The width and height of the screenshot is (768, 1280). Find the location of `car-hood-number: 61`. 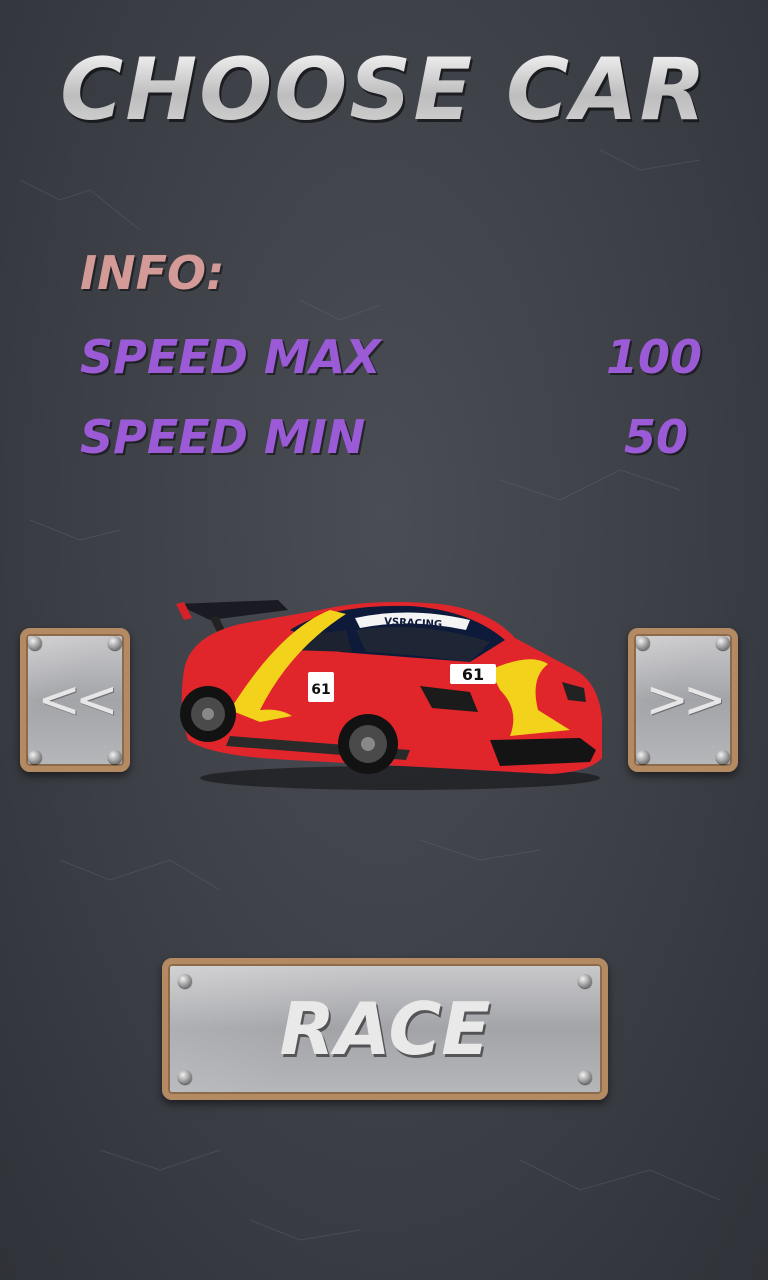

car-hood-number: 61 is located at coordinates (473, 674).